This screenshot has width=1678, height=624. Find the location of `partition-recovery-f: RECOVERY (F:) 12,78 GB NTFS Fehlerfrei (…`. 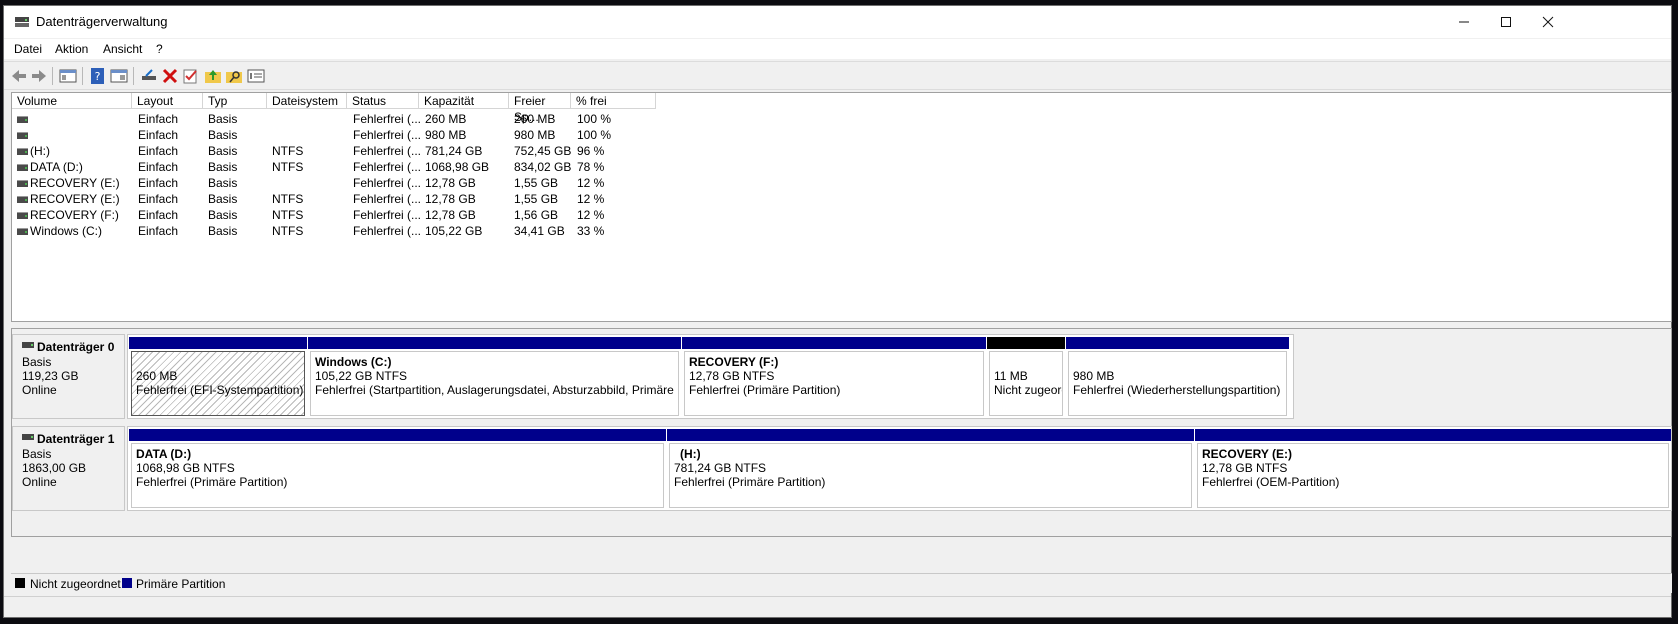

partition-recovery-f: RECOVERY (F:) 12,78 GB NTFS Fehlerfrei (… is located at coordinates (834, 376).